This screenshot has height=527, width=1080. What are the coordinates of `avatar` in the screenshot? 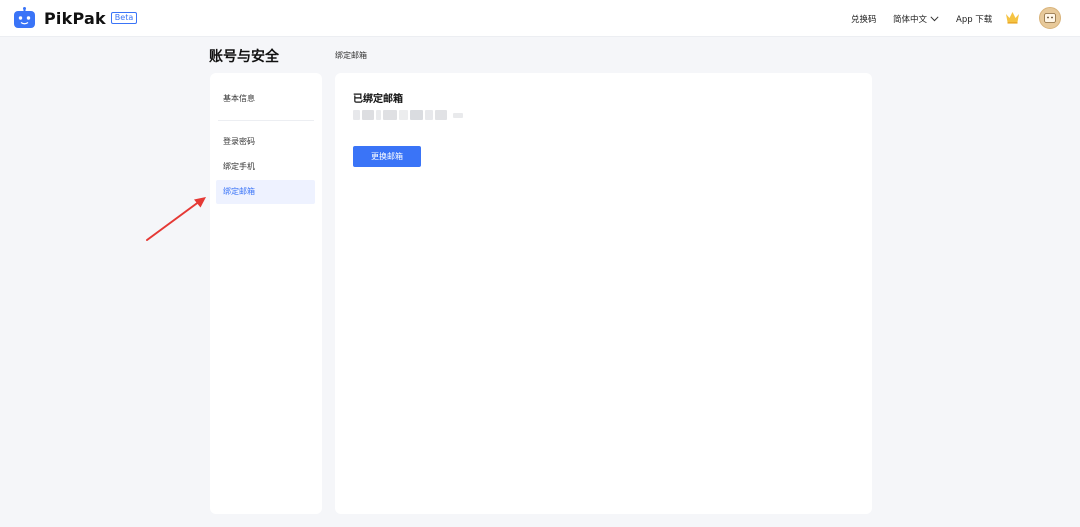 It's located at (1050, 18).